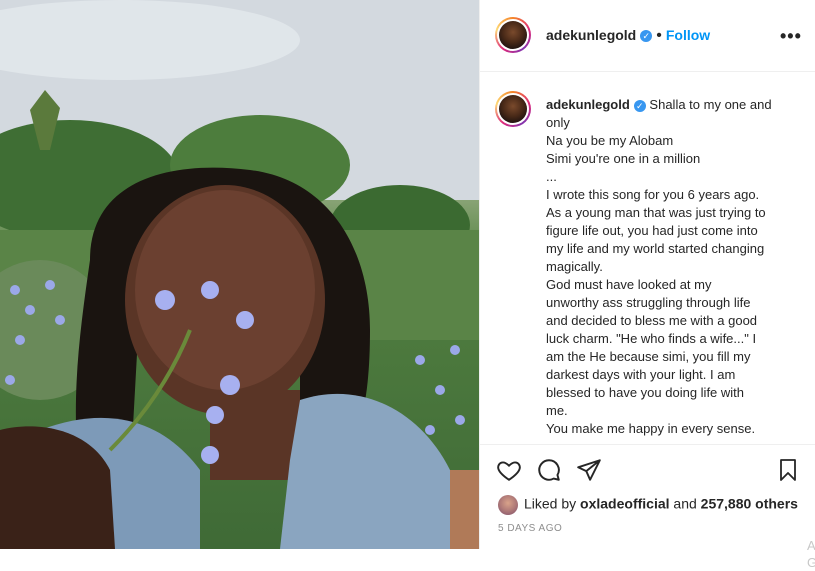  I want to click on liker-avatar, so click(508, 505).